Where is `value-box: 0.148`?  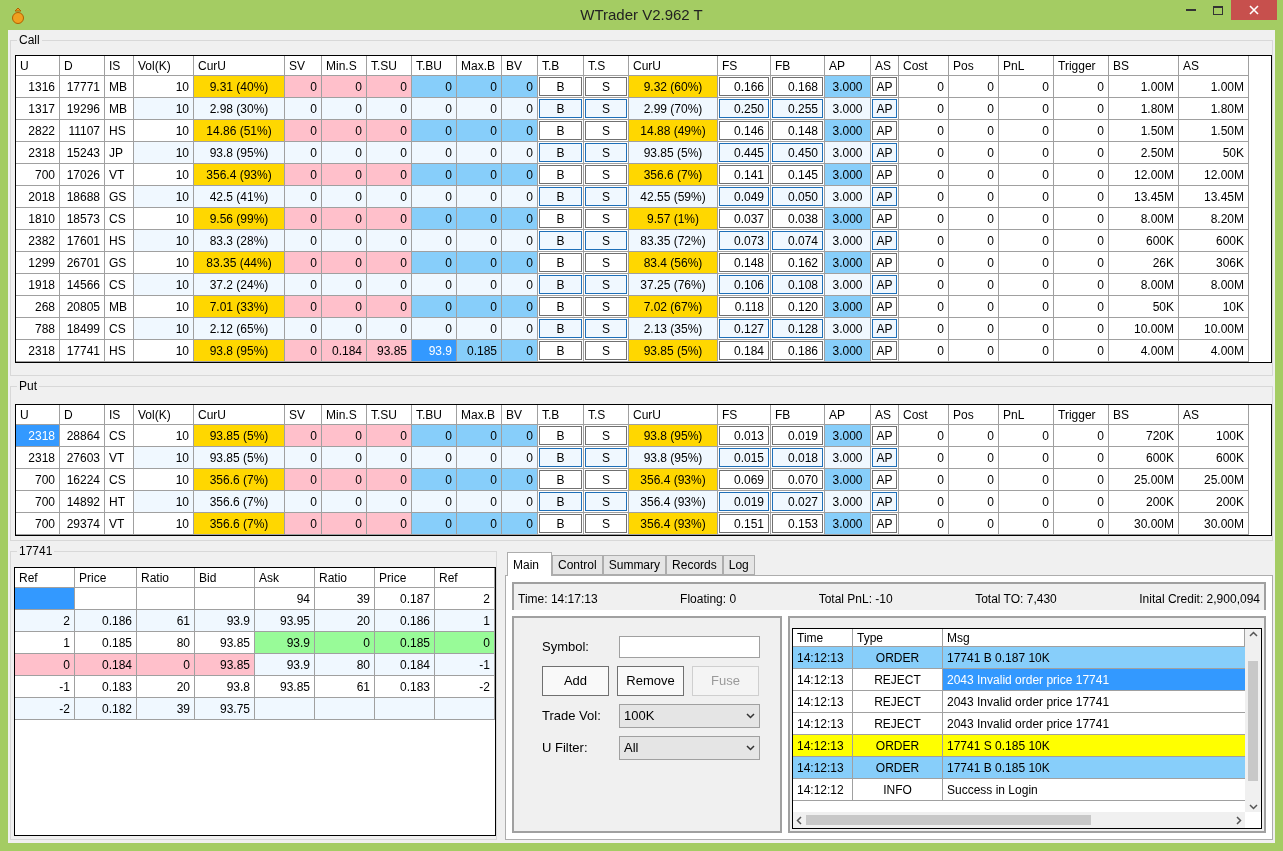 value-box: 0.148 is located at coordinates (797, 130).